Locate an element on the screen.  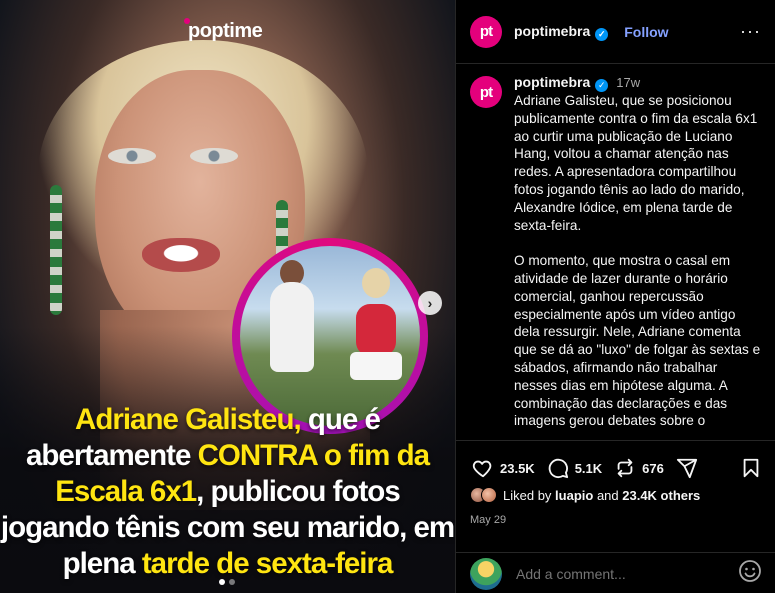
headline-segment: tarde de sexta-feira is located at coordinates (267, 563).